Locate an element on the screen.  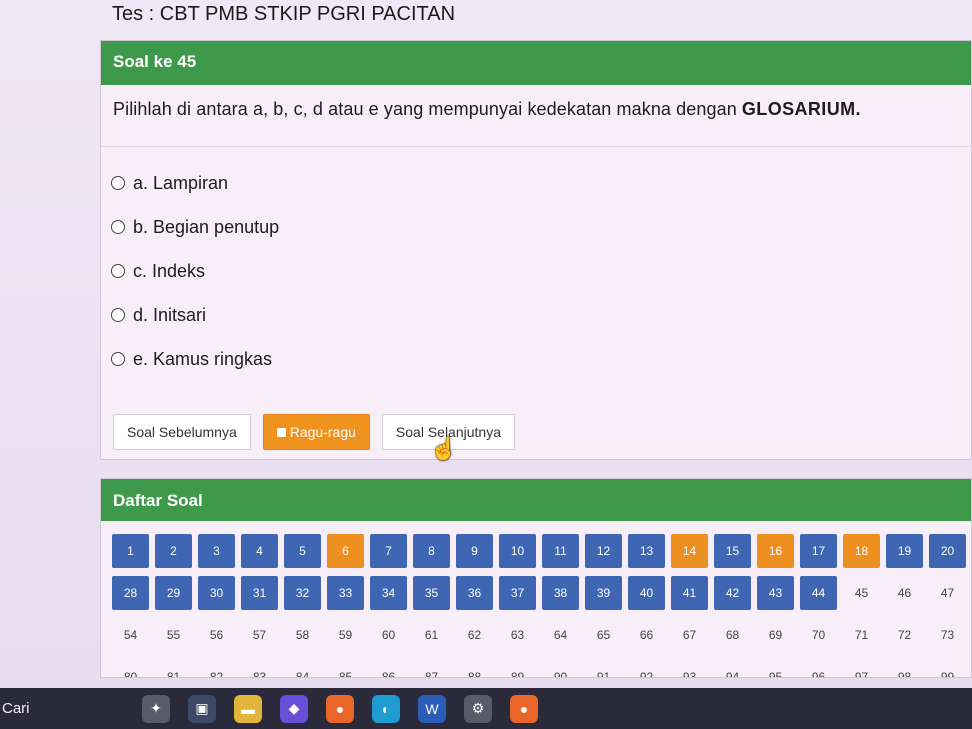
question-number-button: 9 is located at coordinates (474, 551).